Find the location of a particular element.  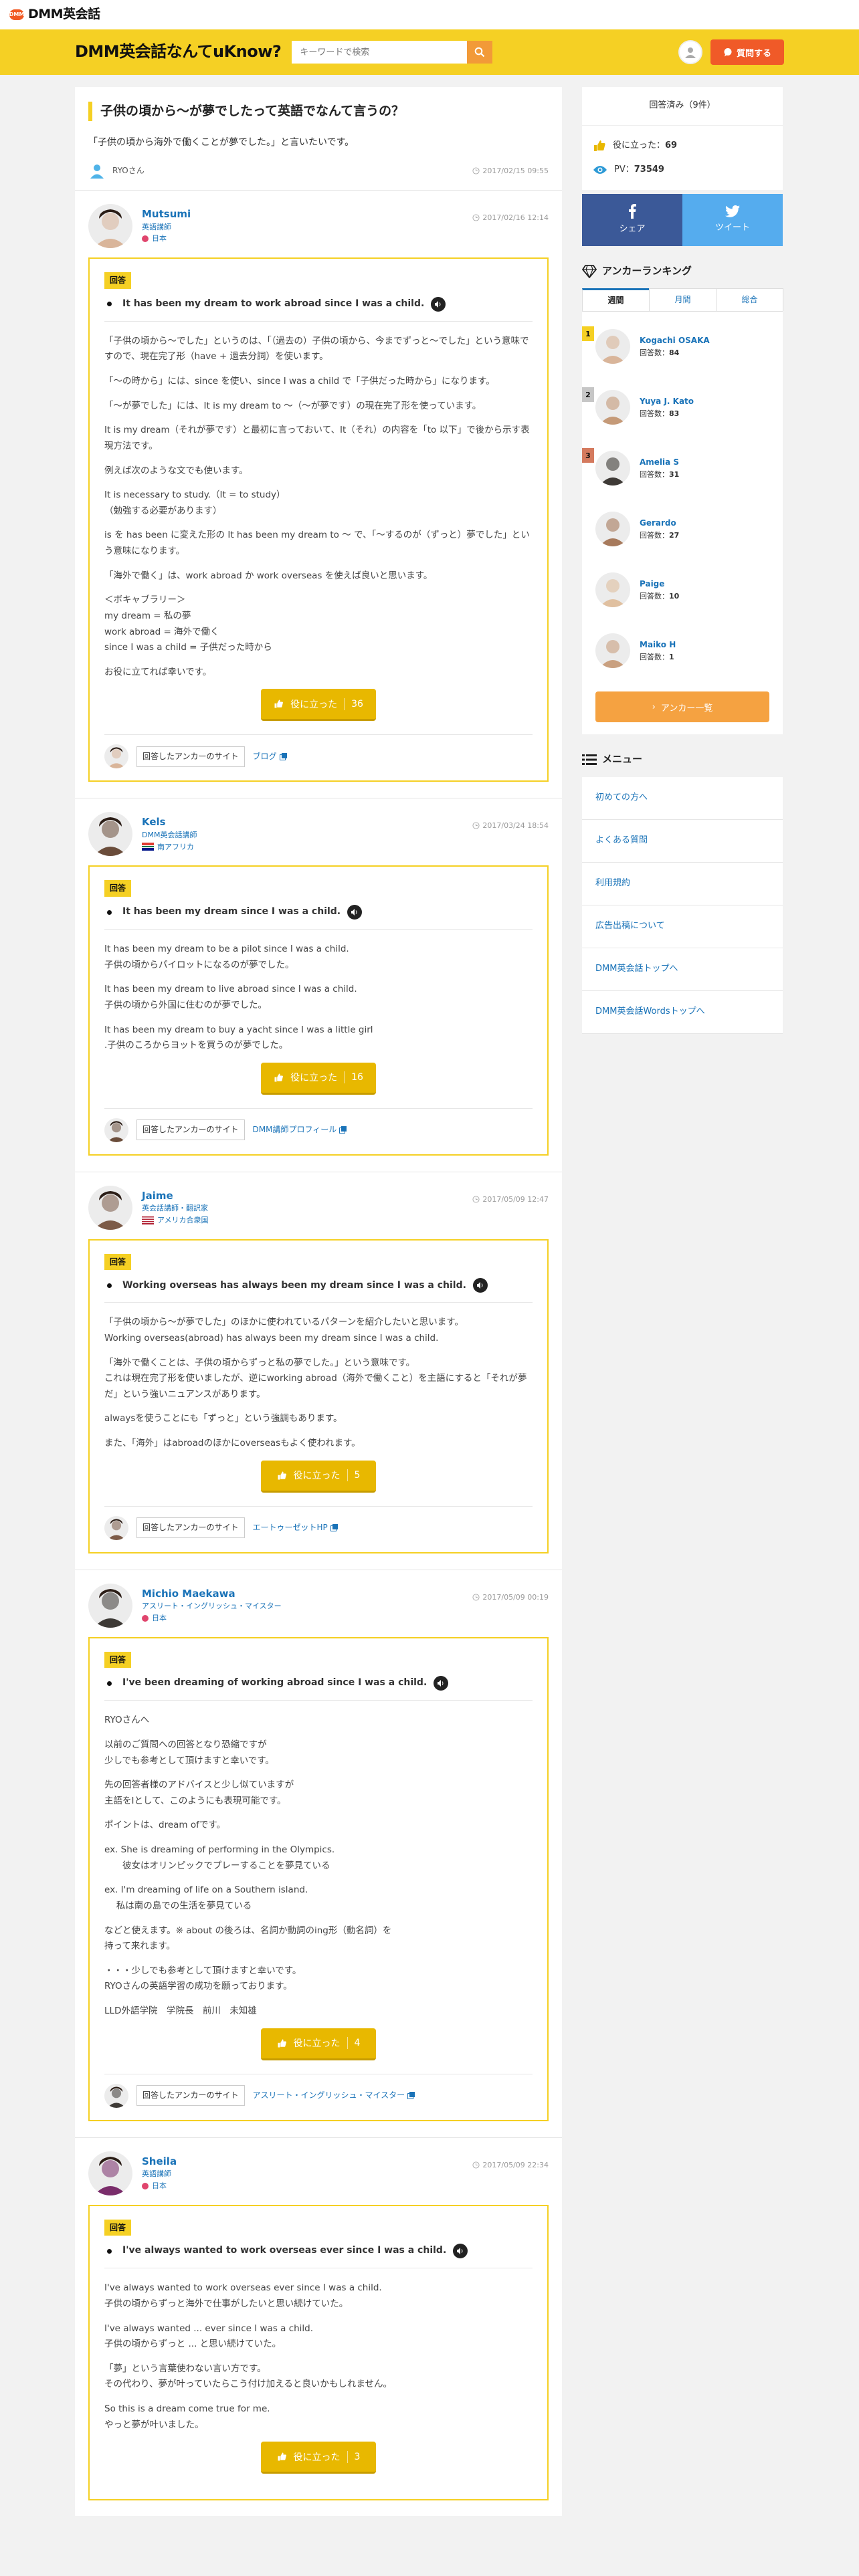

anchor-site-link: エートゥーゼットHP is located at coordinates (296, 1528).